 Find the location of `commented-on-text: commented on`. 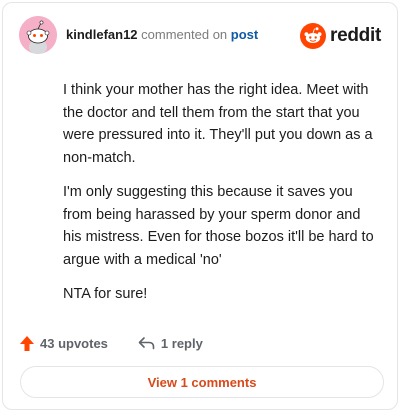

commented-on-text: commented on is located at coordinates (184, 34).